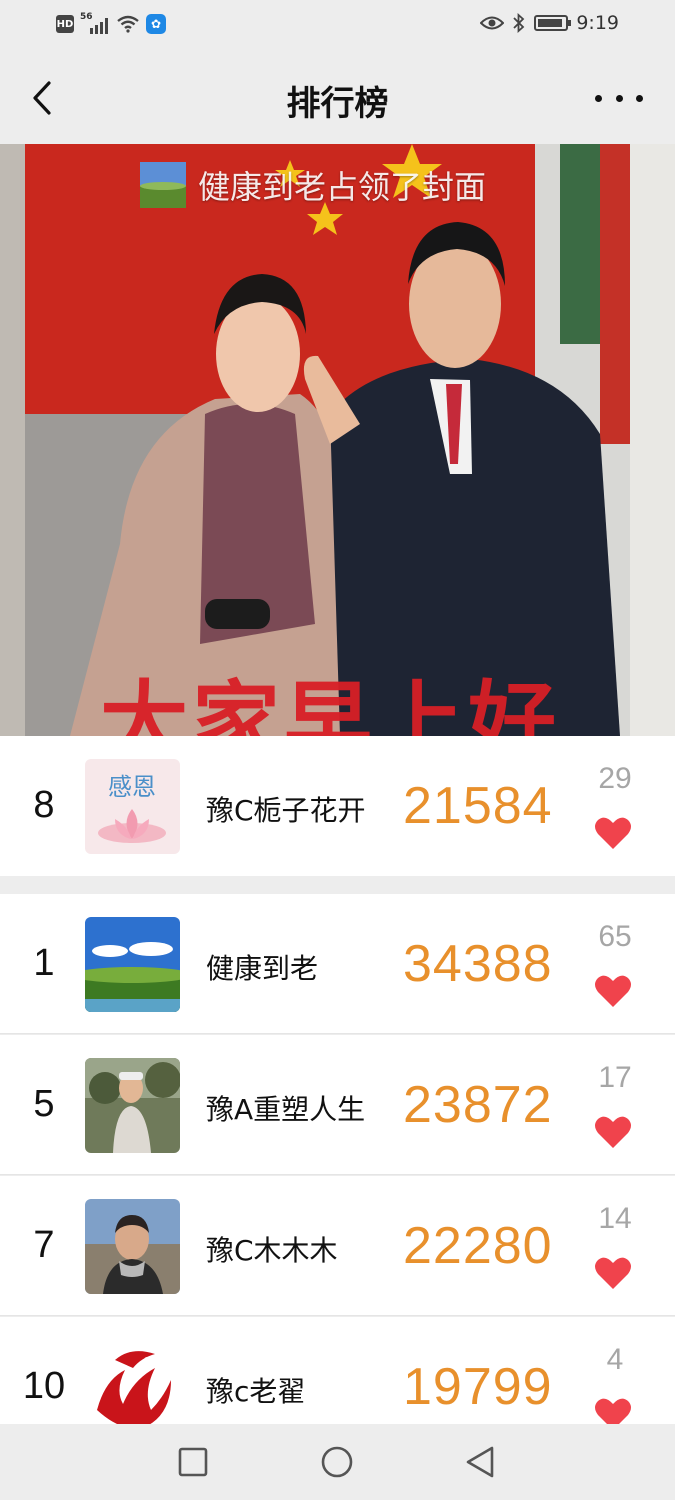  I want to click on system-navigation-bar, so click(337, 1462).